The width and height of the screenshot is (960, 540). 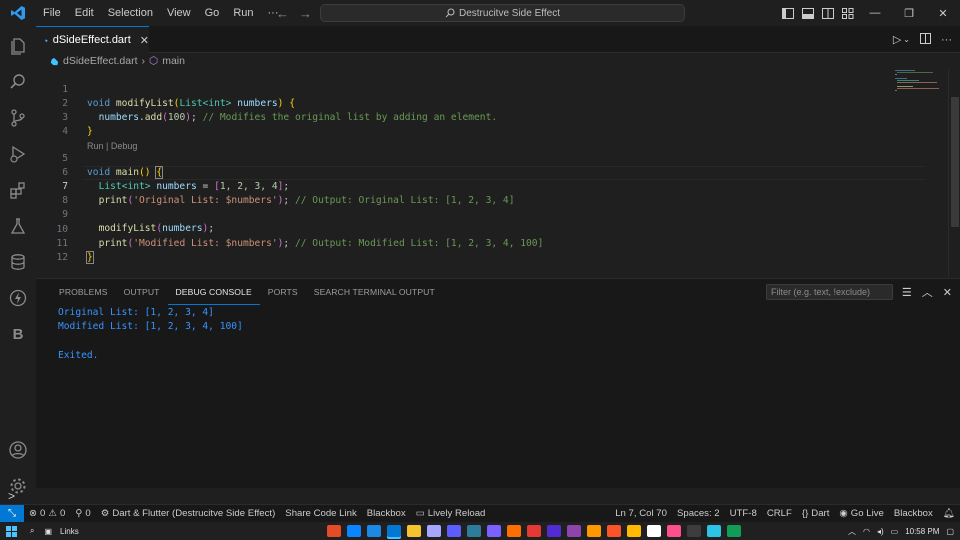 What do you see at coordinates (866, 531) in the screenshot?
I see `network-icon: ◠` at bounding box center [866, 531].